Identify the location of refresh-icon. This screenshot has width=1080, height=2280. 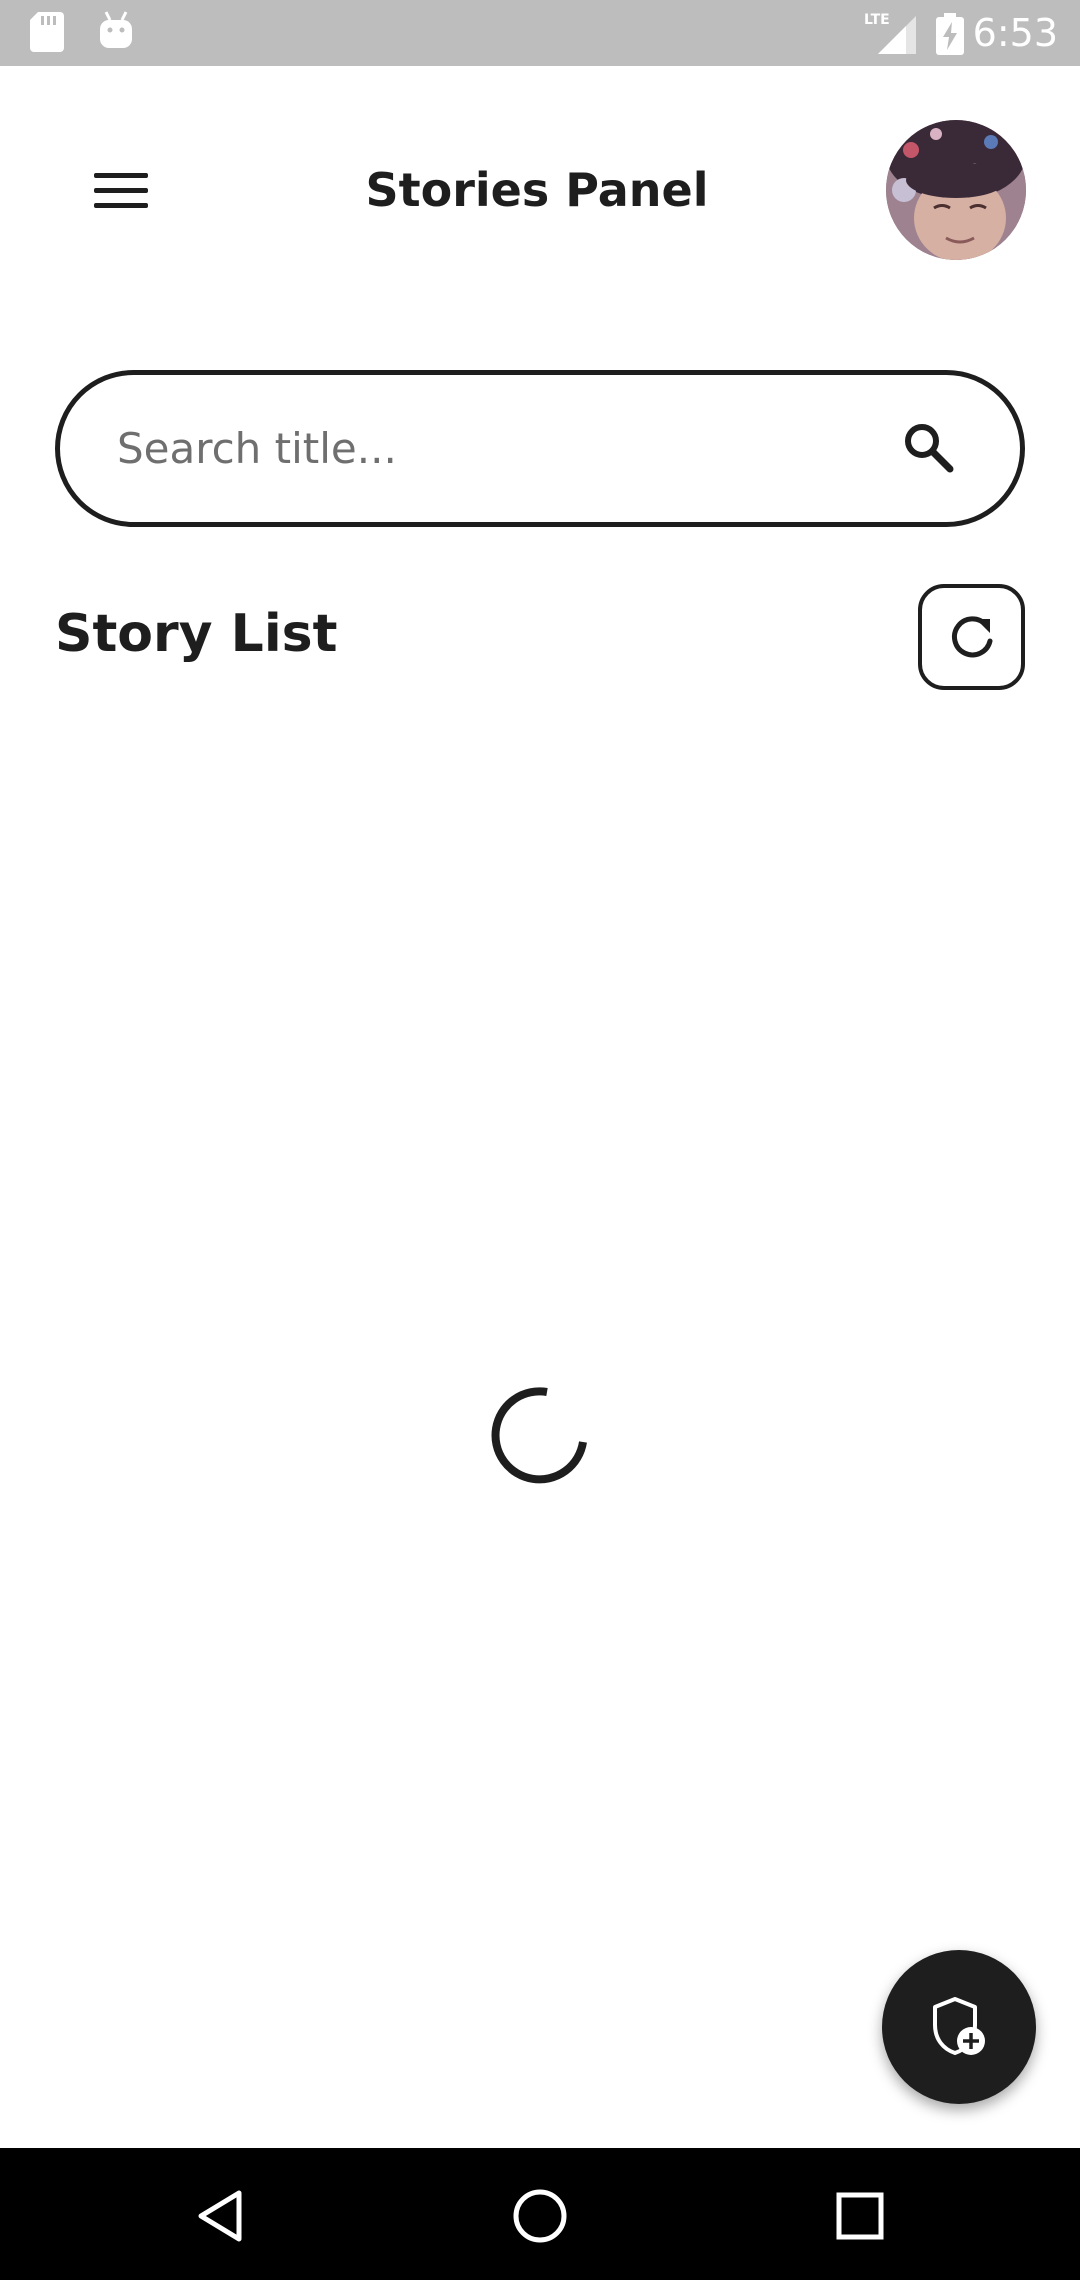
(971, 637).